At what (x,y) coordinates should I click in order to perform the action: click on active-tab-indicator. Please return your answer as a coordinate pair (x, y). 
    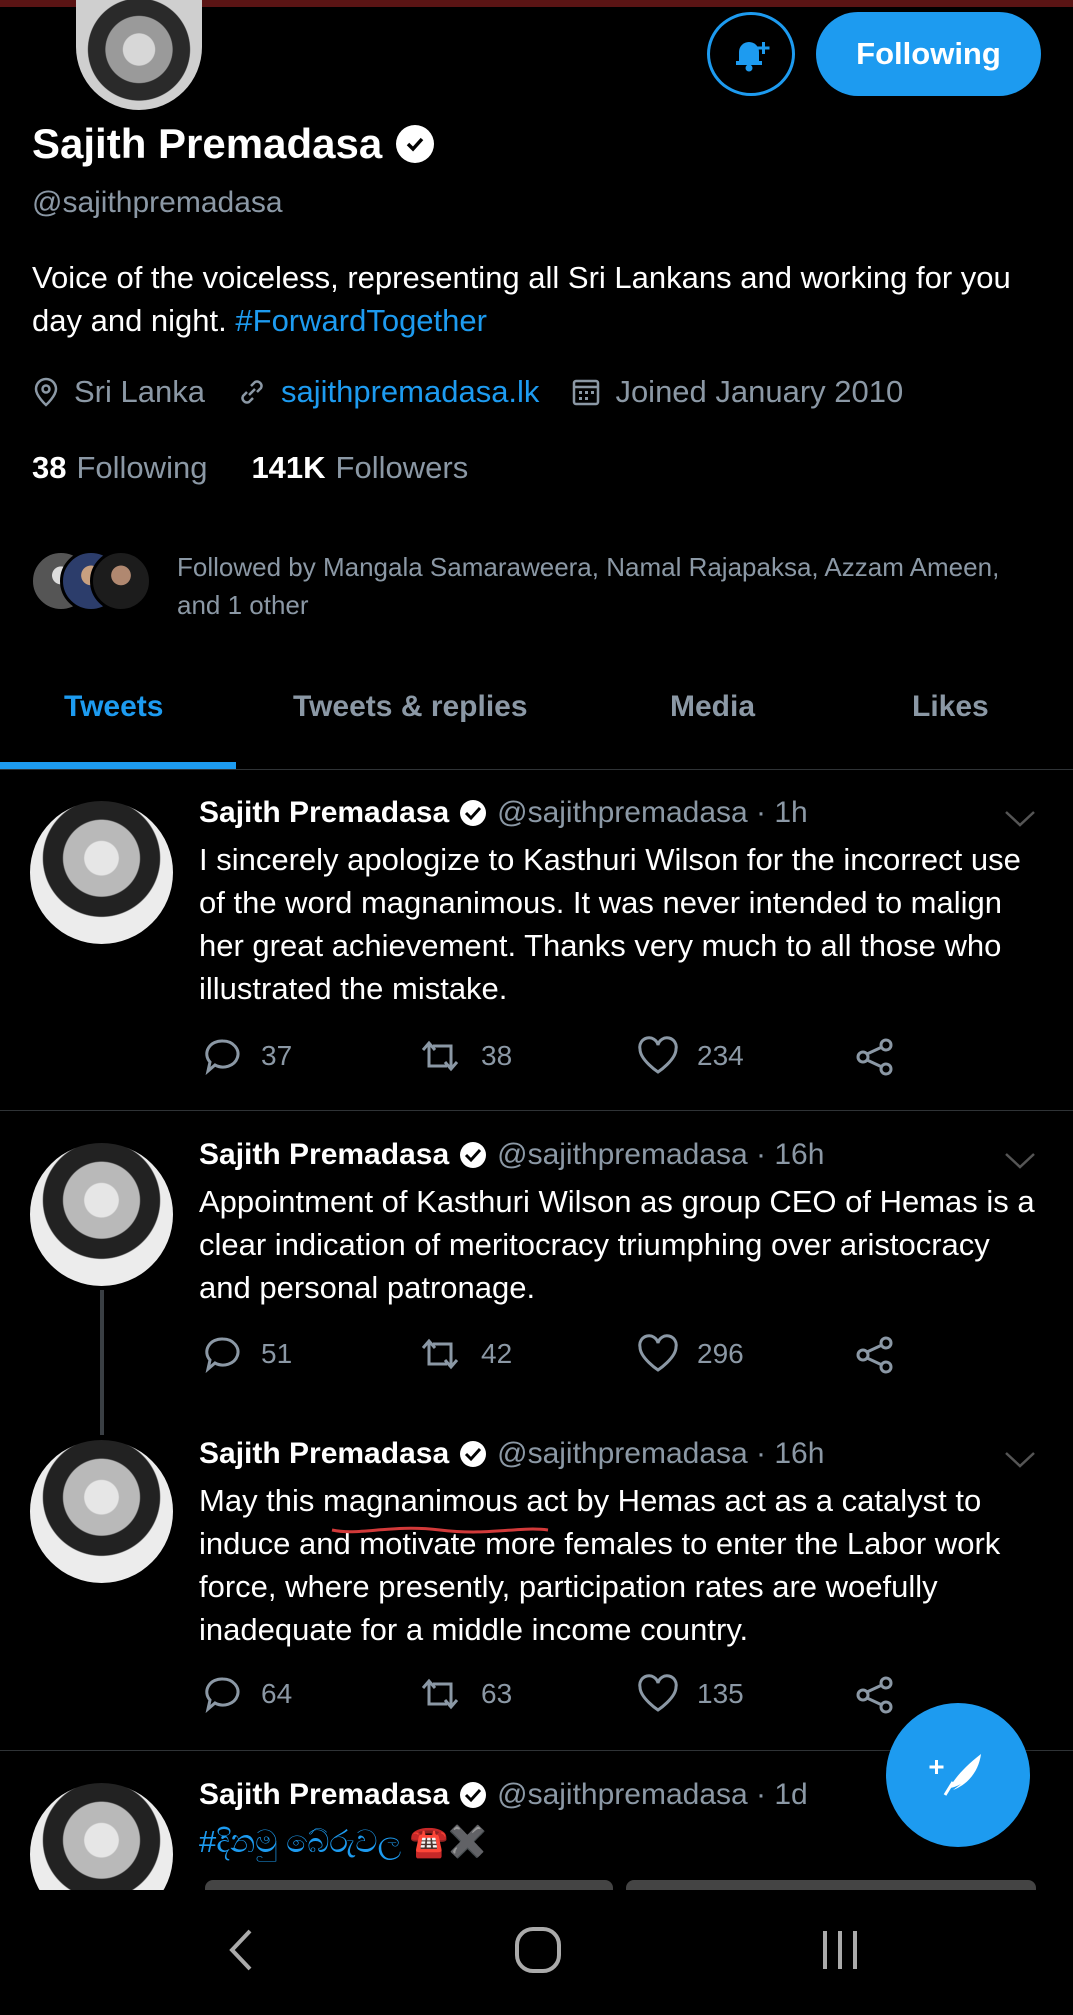
    Looking at the image, I should click on (118, 765).